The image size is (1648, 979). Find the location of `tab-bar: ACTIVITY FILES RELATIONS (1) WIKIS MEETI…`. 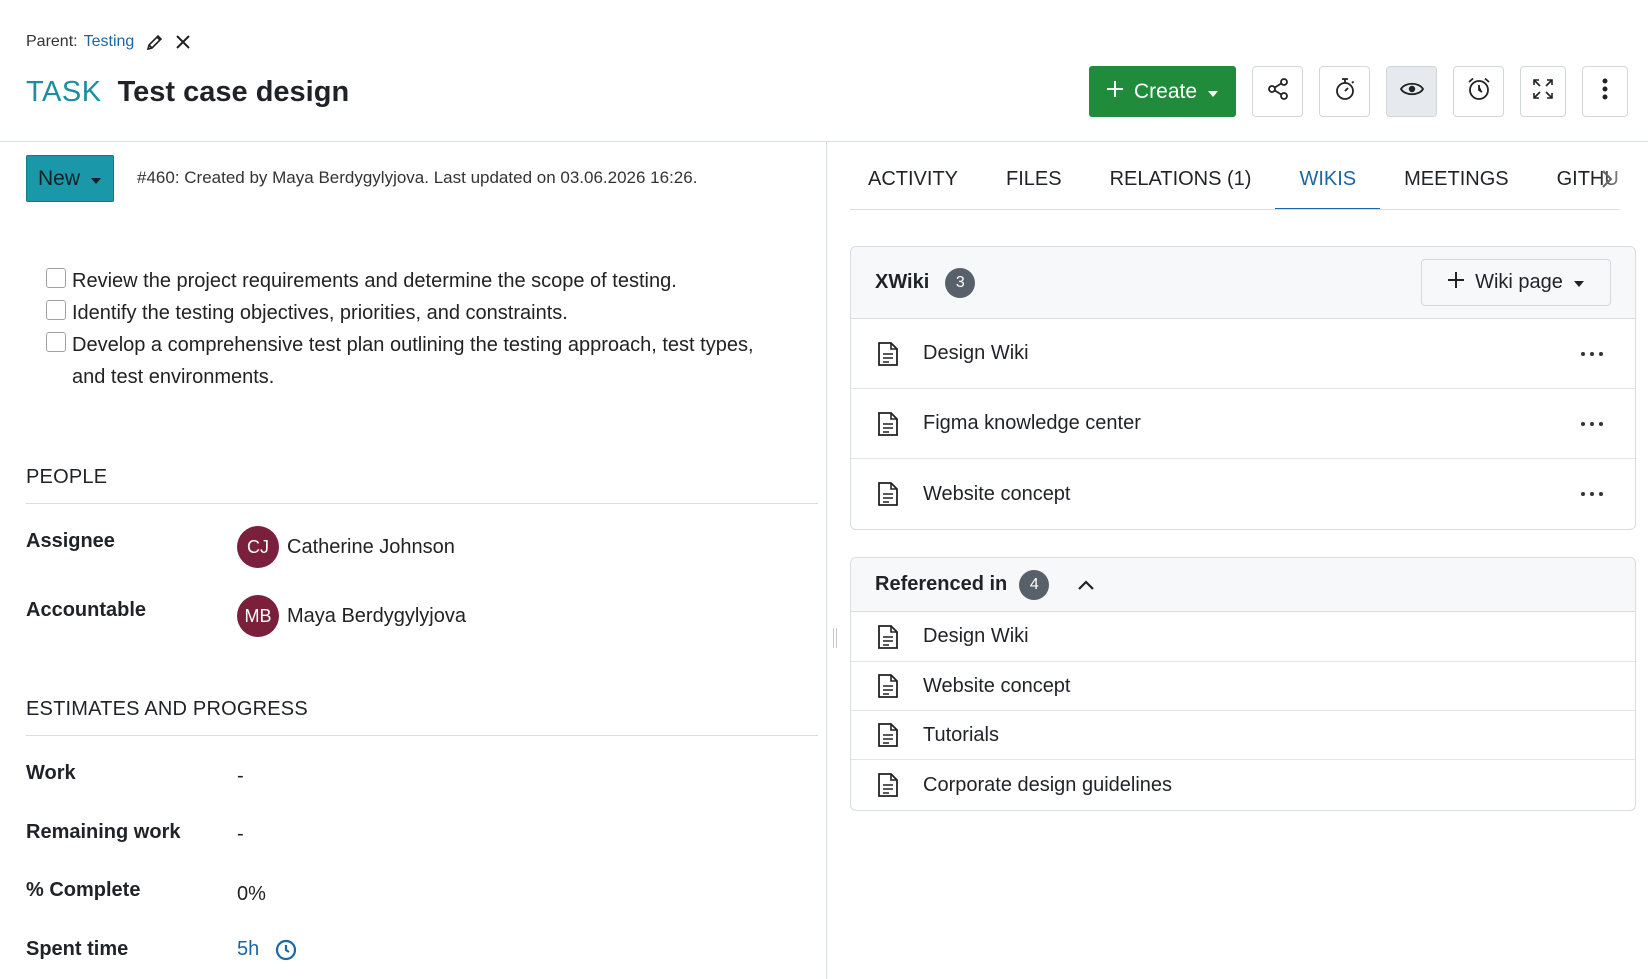

tab-bar: ACTIVITY FILES RELATIONS (1) WIKIS MEETI… is located at coordinates (1235, 180).